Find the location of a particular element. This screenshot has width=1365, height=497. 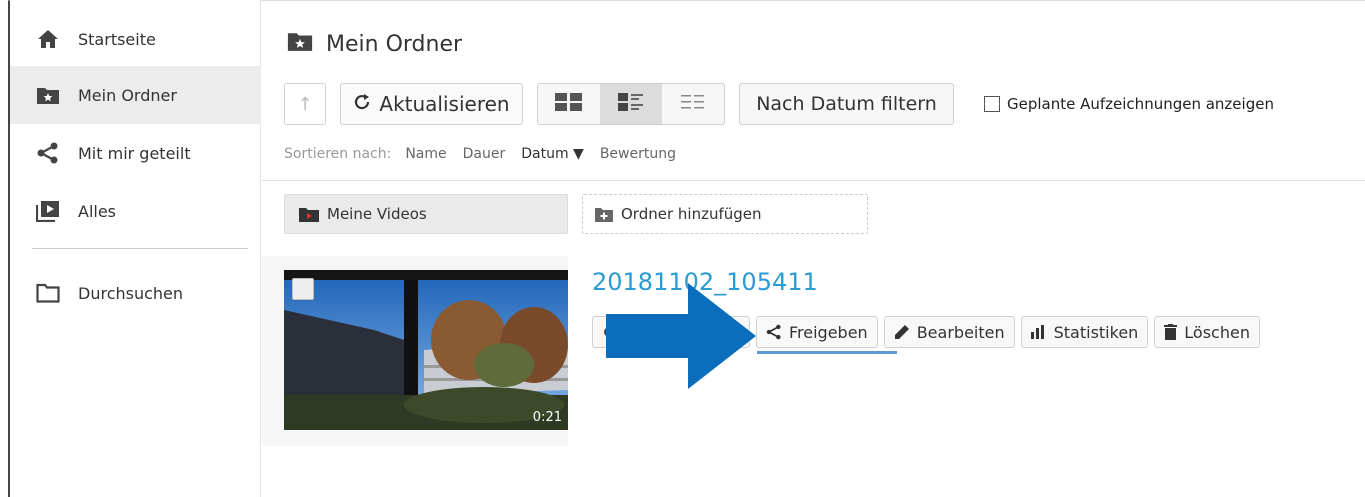

grid-view-button is located at coordinates (569, 104).